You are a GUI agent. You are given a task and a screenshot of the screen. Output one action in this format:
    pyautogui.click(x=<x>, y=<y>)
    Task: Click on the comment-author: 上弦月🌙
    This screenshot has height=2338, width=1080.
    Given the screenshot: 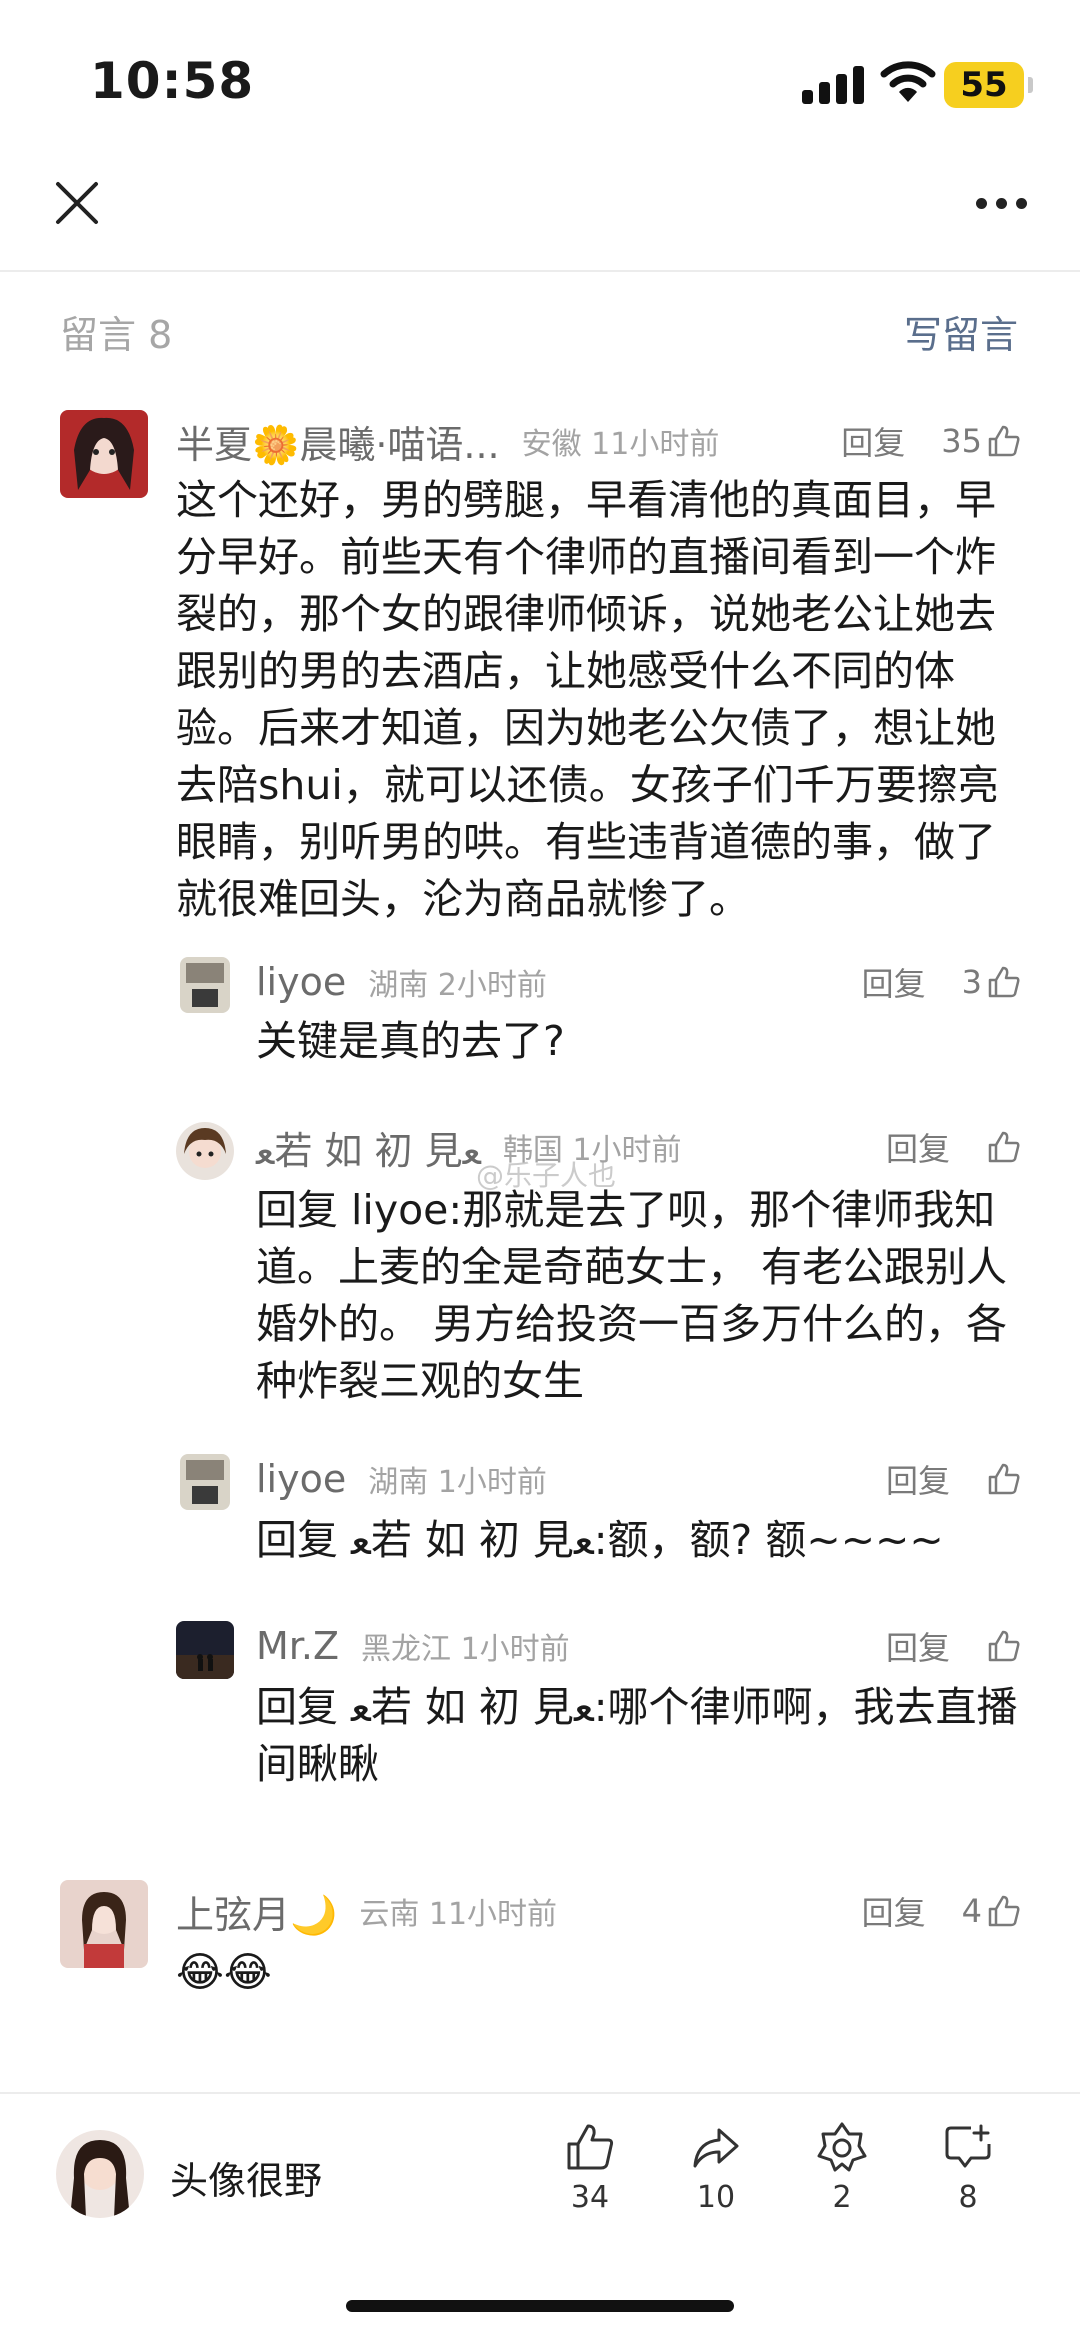 What is the action you would take?
    pyautogui.click(x=256, y=1911)
    